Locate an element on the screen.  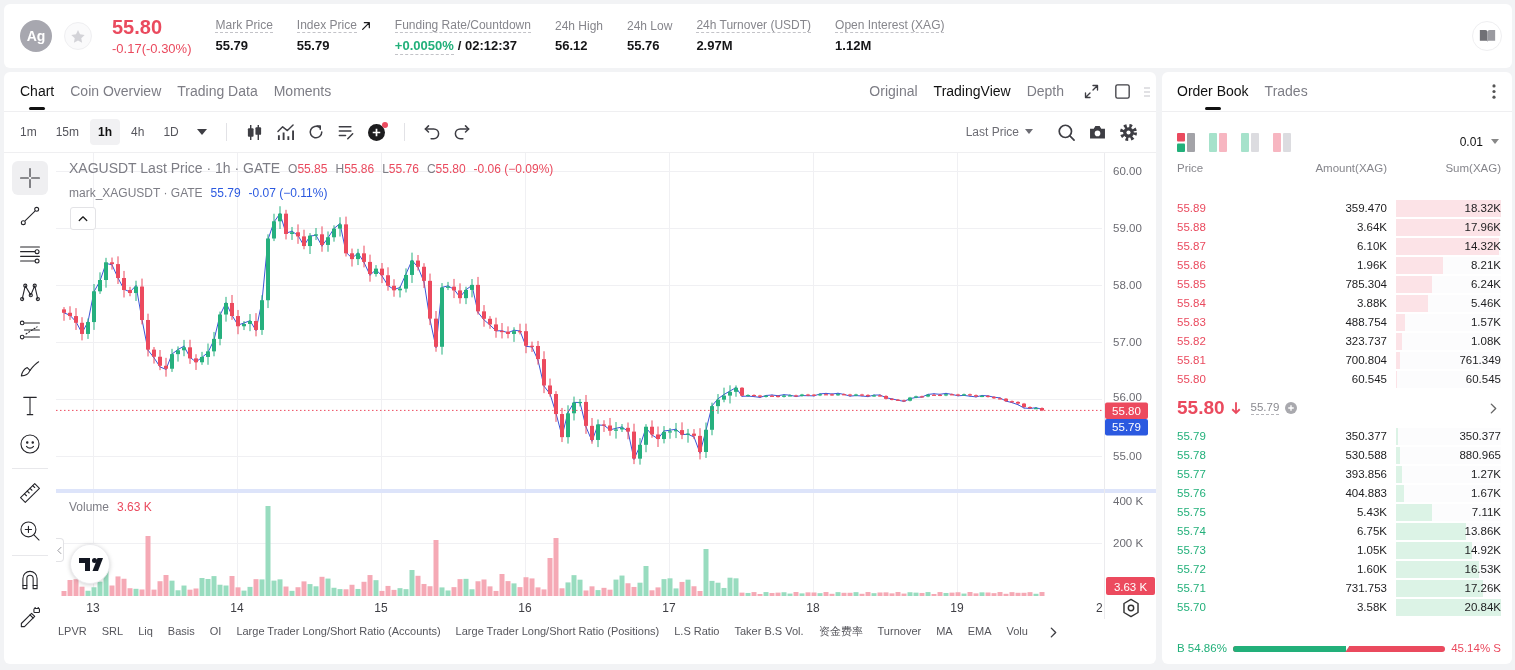
indicator-tab: OI is located at coordinates (215, 632).